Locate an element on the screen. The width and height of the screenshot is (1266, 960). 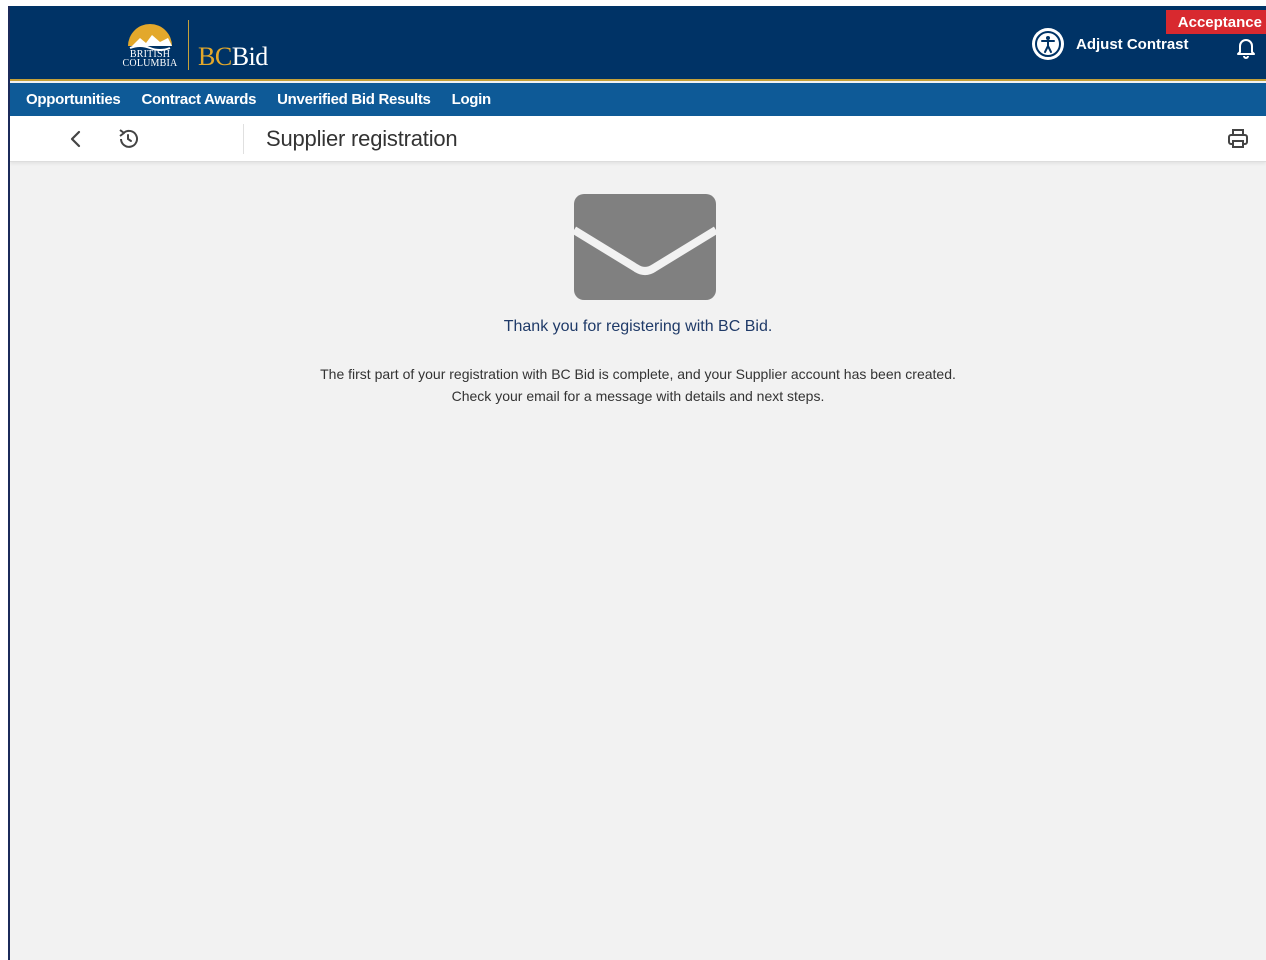
confirmation-heading: Thank you for registering with BC Bid. is located at coordinates (638, 326).